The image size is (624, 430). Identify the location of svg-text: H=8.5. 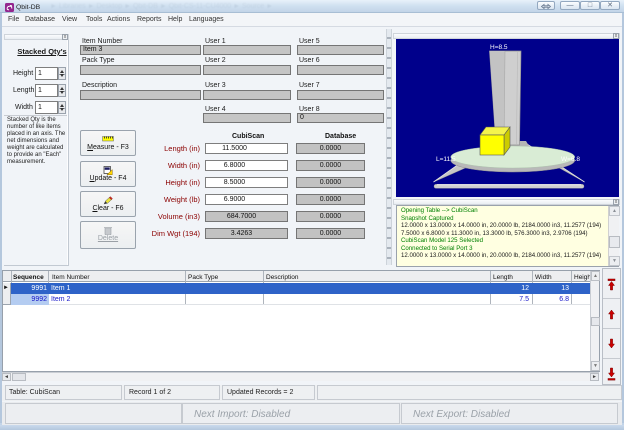
(499, 47).